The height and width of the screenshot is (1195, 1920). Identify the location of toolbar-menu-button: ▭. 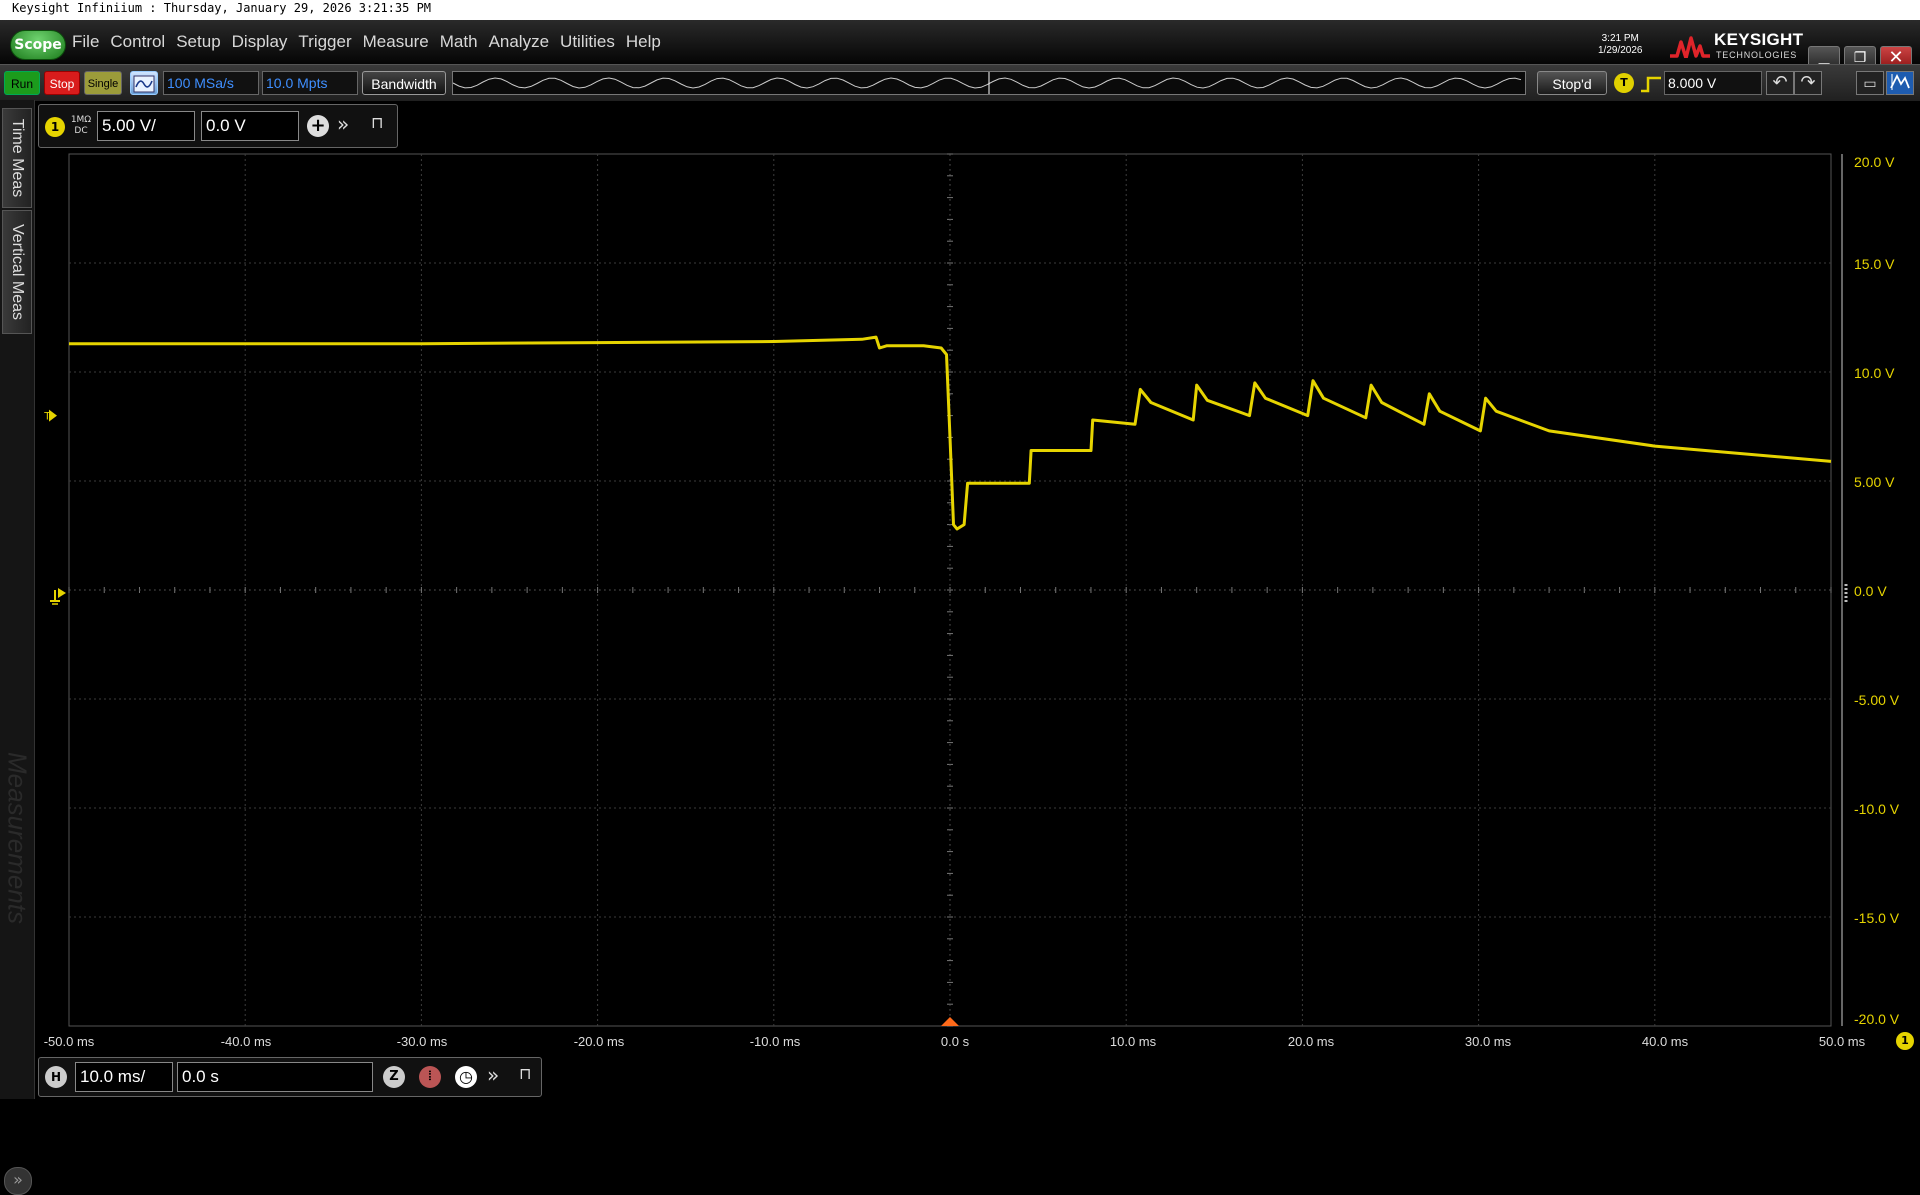
(1870, 83).